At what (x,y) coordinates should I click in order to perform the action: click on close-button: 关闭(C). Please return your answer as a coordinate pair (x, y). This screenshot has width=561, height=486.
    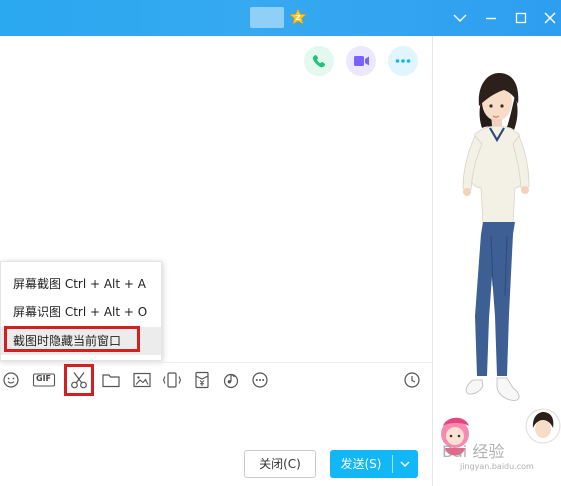
    Looking at the image, I should click on (280, 464).